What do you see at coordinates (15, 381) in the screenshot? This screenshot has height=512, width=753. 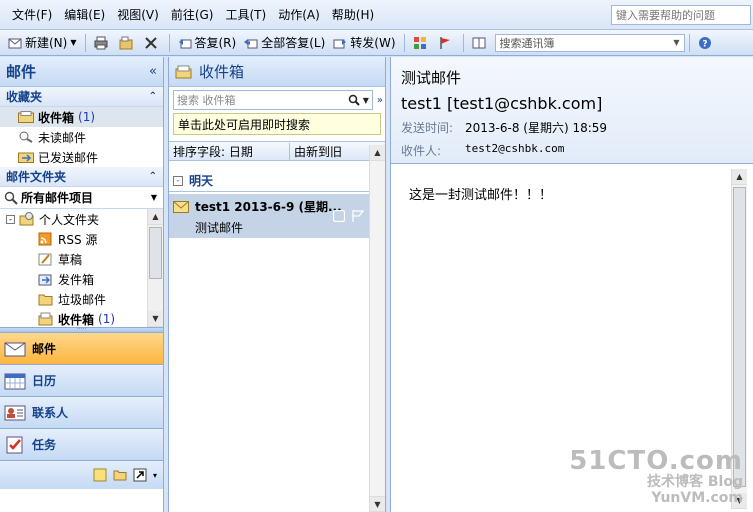 I see `calendar-icon` at bounding box center [15, 381].